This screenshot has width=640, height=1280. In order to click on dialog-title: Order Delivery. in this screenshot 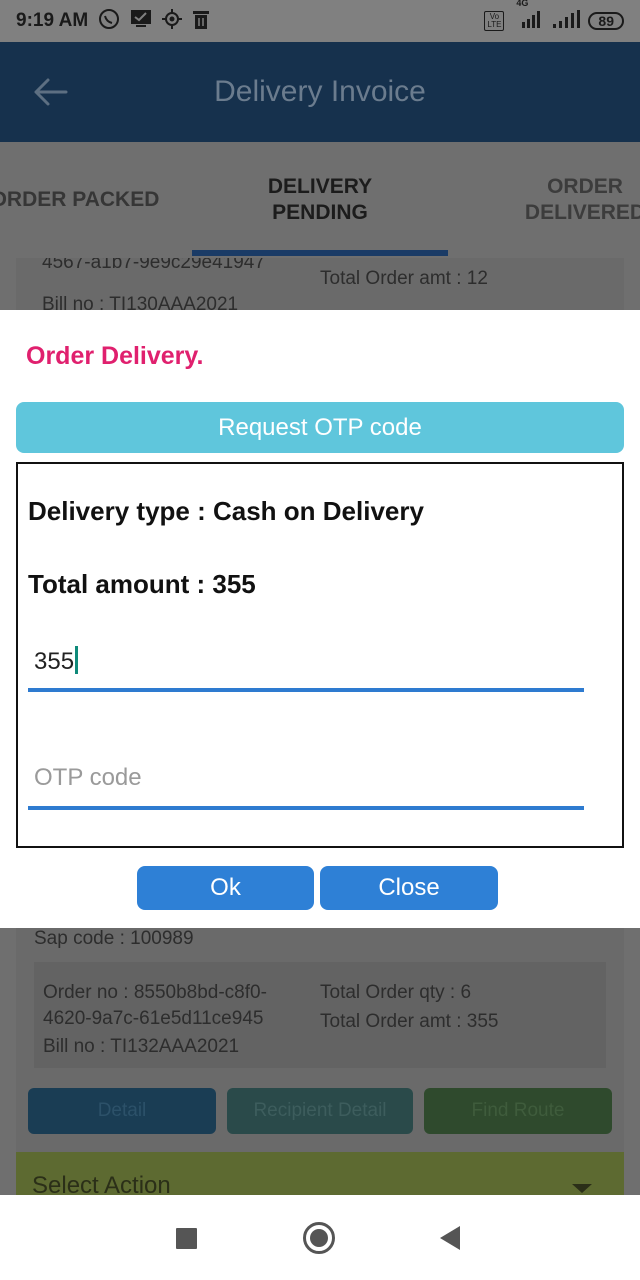, I will do `click(115, 356)`.